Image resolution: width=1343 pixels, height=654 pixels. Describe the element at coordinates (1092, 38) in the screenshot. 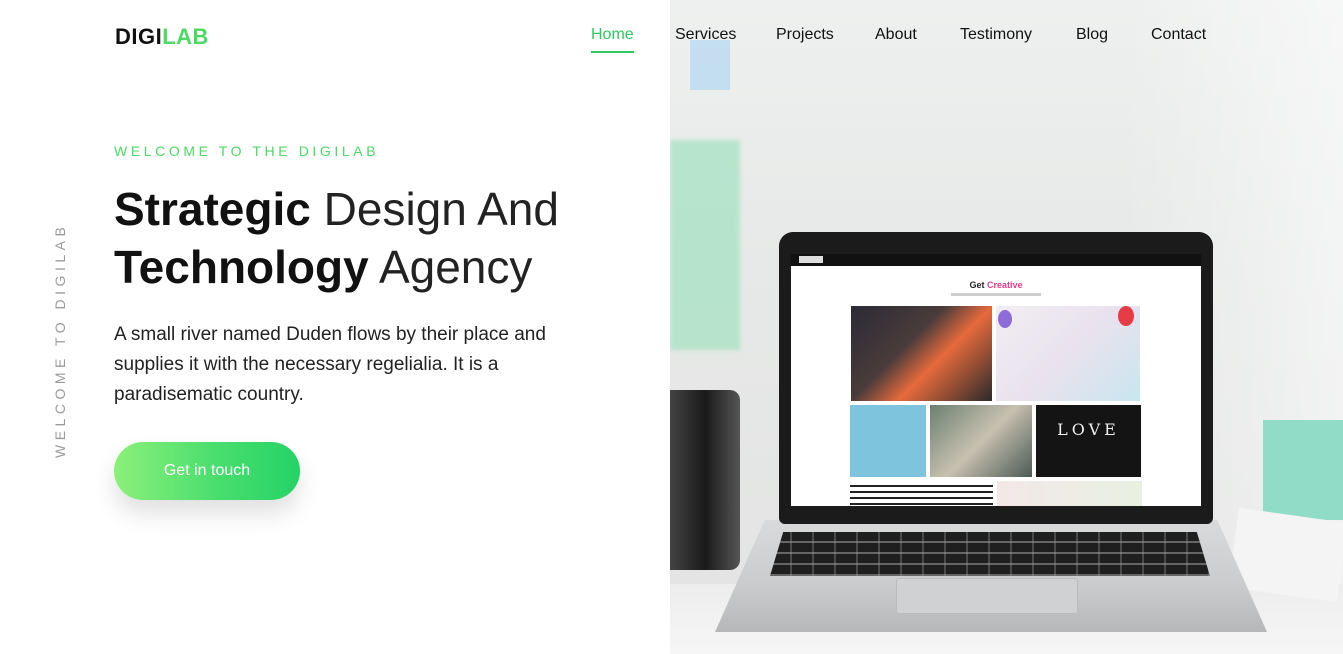

I see `nav-blog: Blog` at that location.